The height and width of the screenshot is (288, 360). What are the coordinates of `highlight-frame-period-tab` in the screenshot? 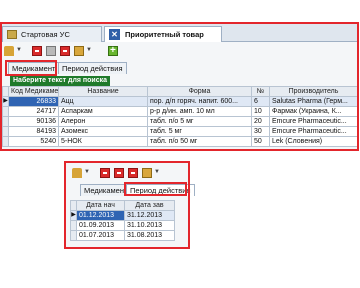 It's located at (155, 189).